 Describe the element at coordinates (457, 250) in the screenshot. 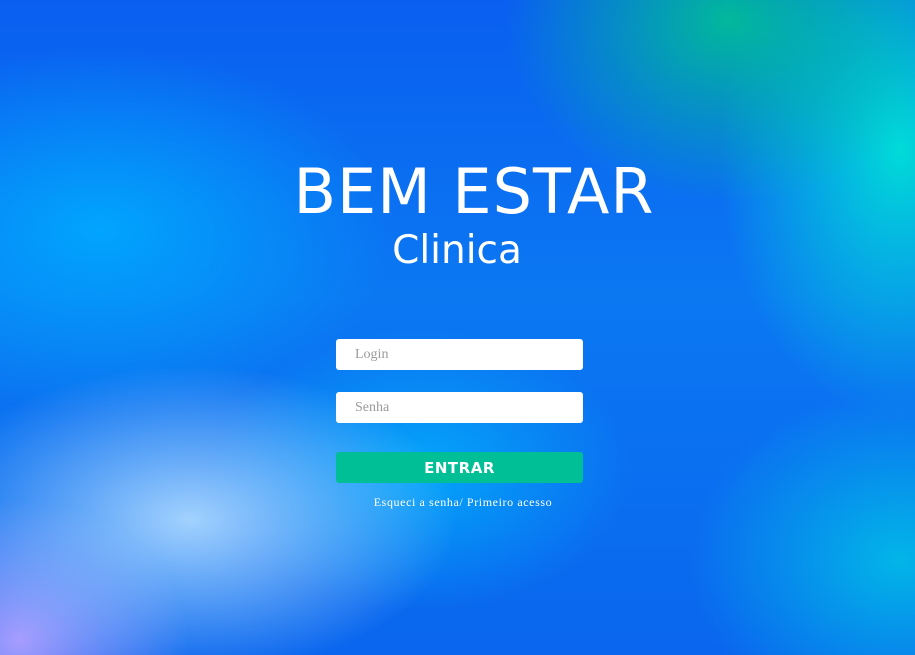

I see `page-subtitle: Clinica` at that location.